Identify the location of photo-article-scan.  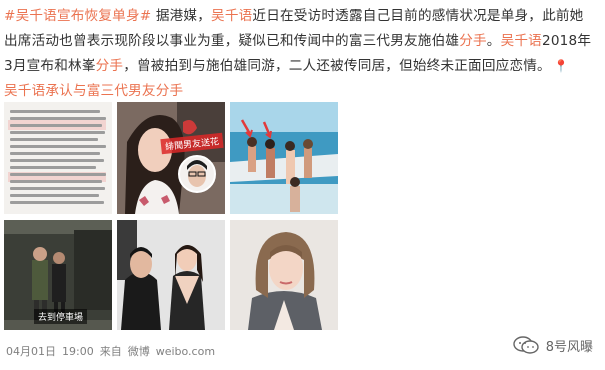
(58, 158).